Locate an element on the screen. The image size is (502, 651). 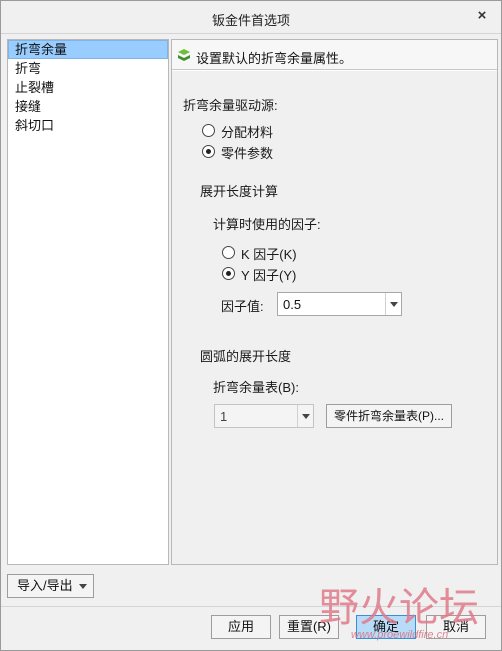
factor-heading: 计算时使用的因子: is located at coordinates (267, 224).